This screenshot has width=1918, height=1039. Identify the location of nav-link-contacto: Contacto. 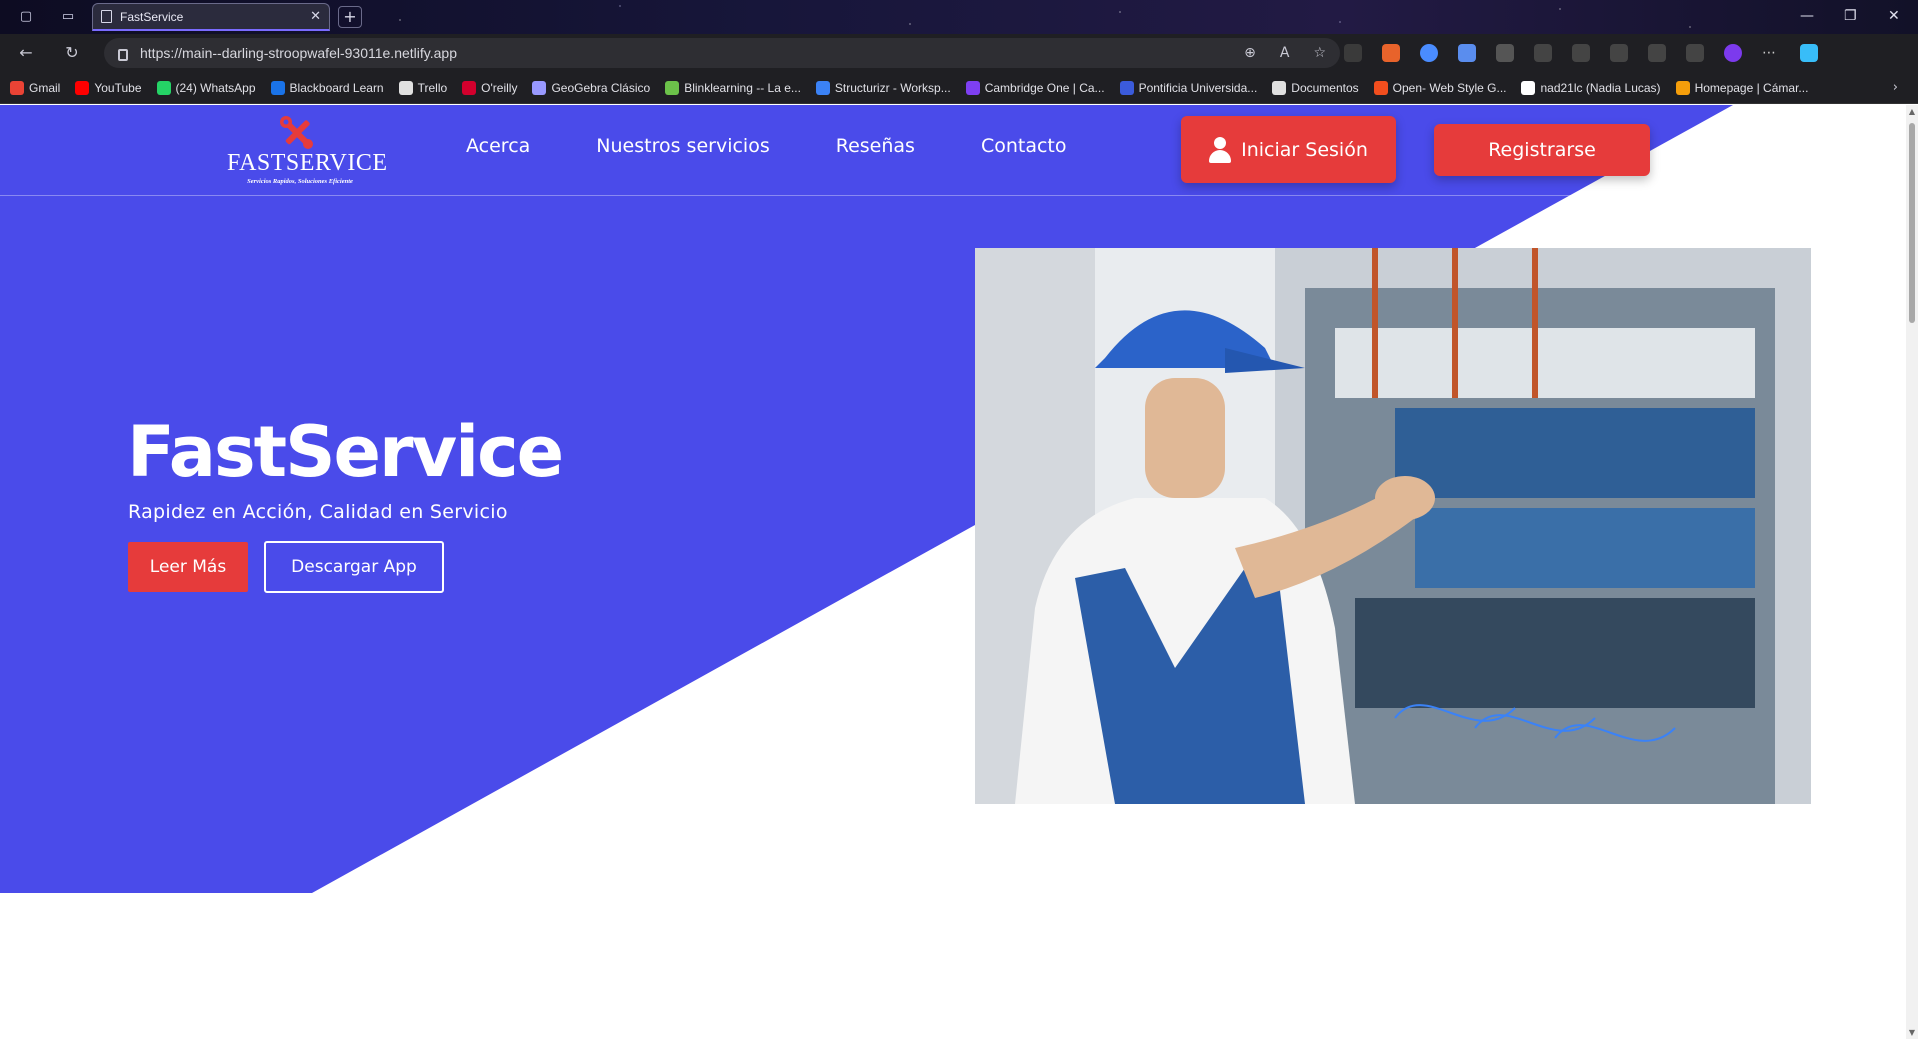
(1024, 146).